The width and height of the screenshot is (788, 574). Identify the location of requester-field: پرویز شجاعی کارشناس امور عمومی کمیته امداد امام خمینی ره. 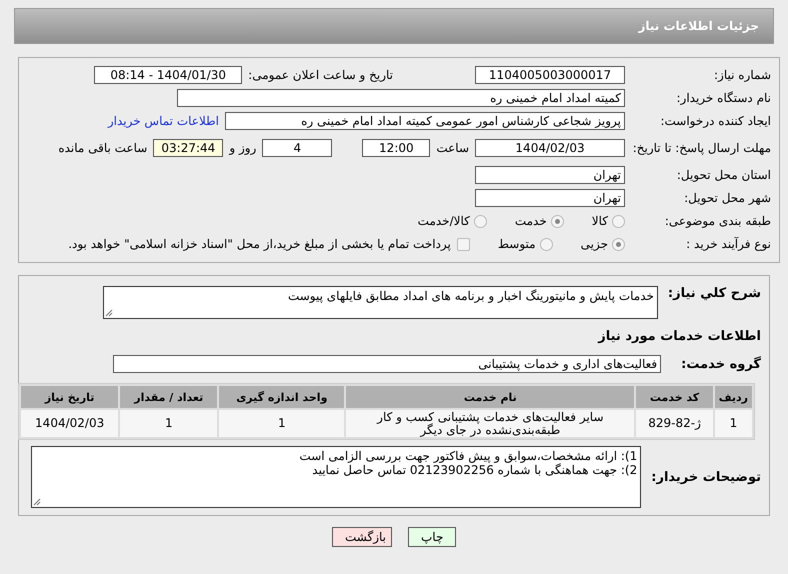
(425, 121).